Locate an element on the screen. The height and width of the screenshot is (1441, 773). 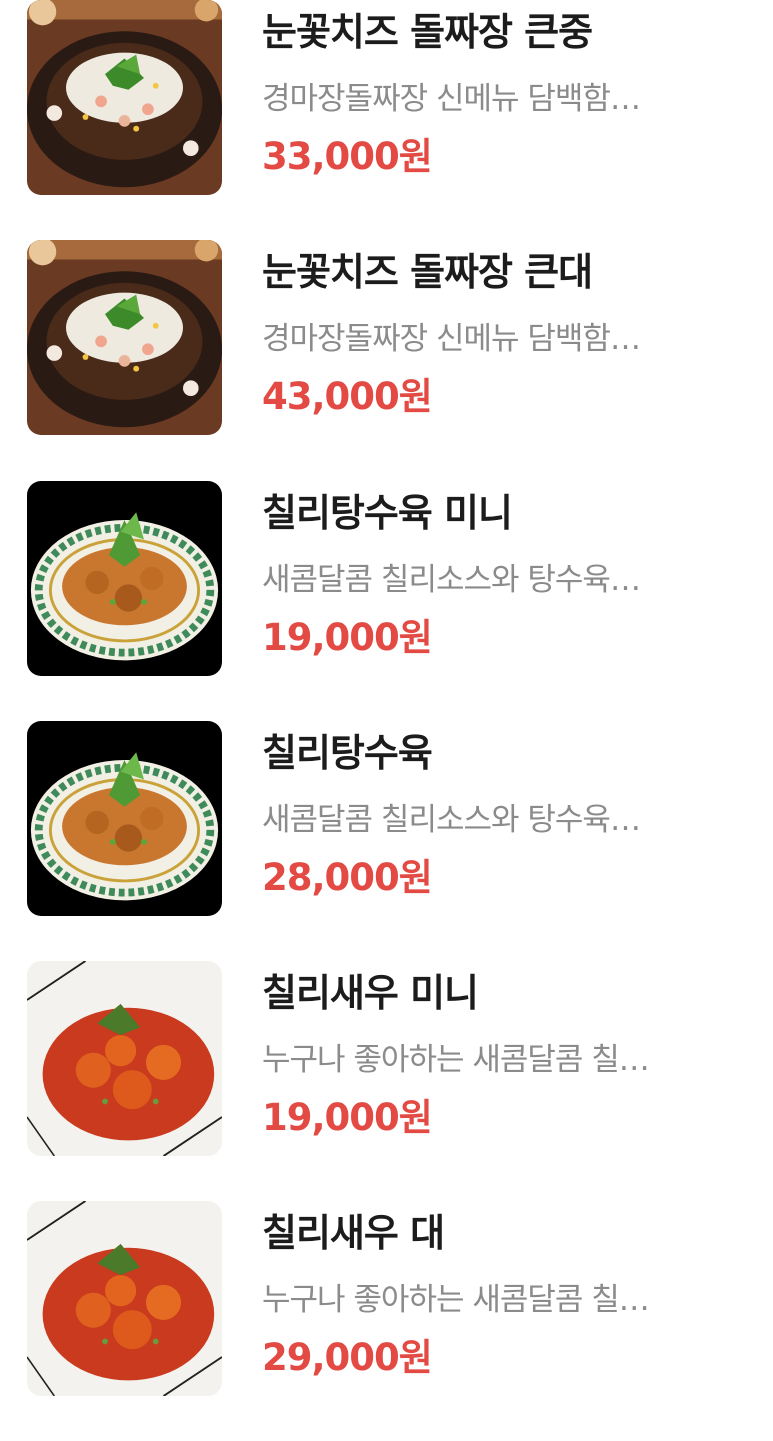
menu-item-price: 28,000원 is located at coordinates (347, 877).